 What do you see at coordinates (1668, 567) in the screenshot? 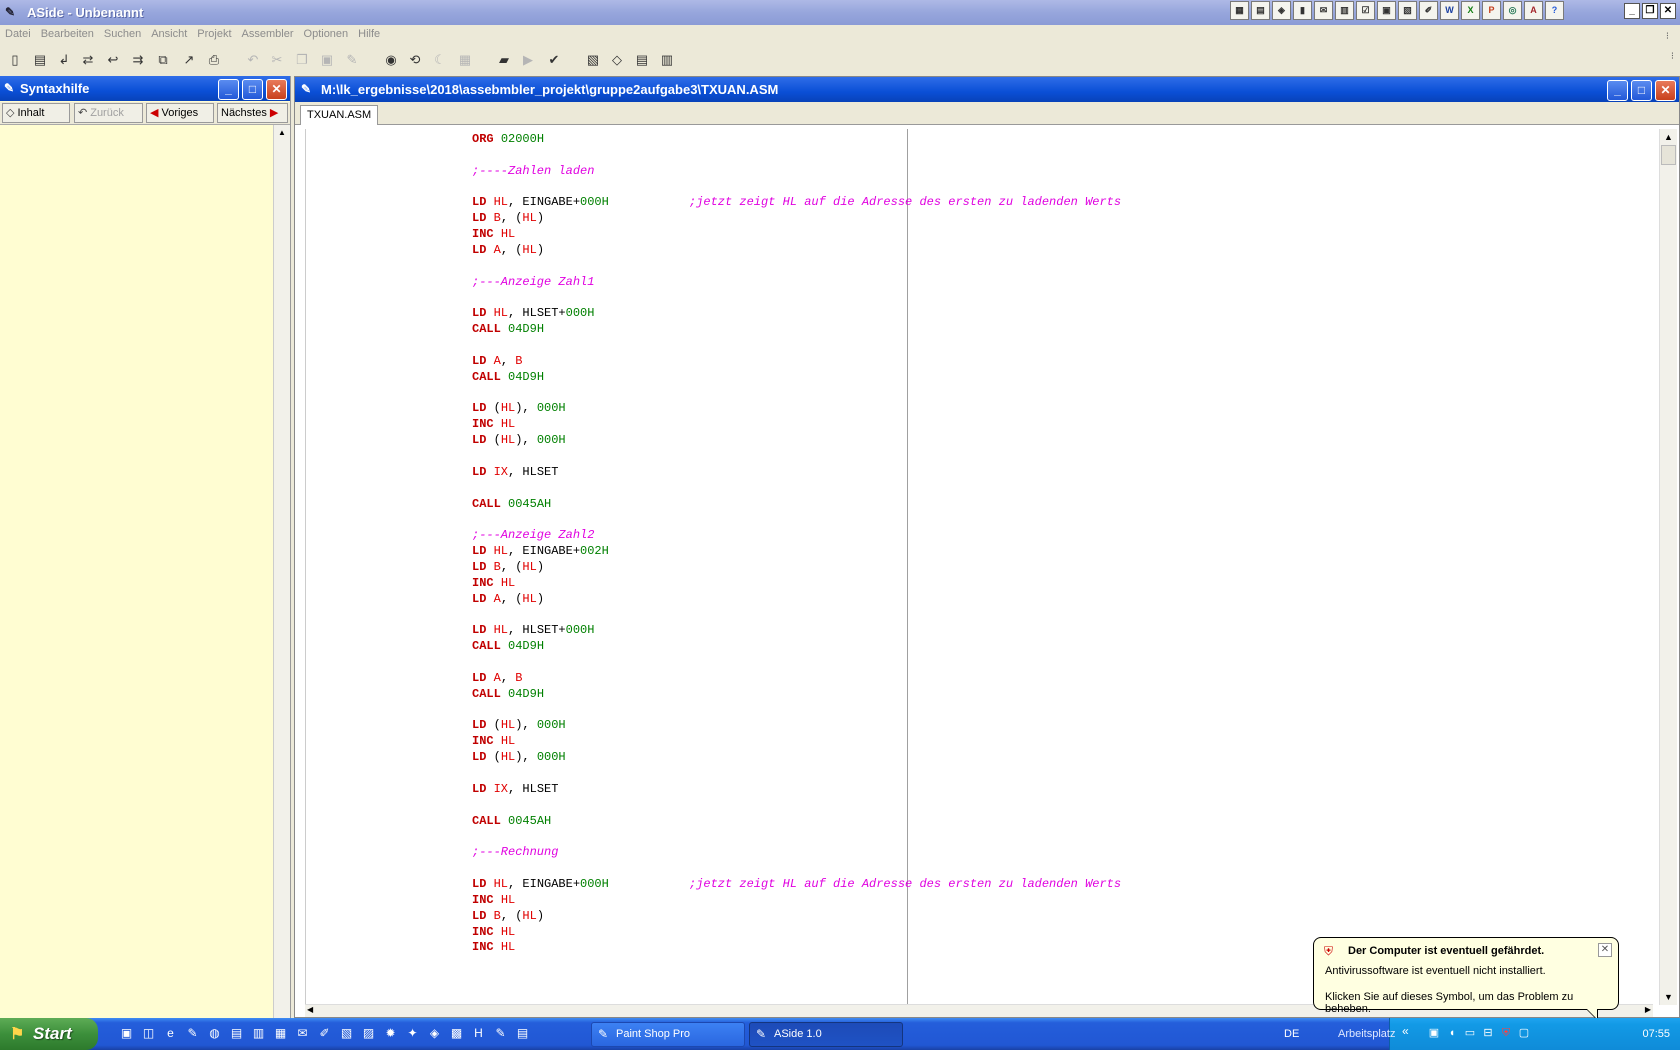
I see `editor-vertical-scrollbar: ▲ ▼` at bounding box center [1668, 567].